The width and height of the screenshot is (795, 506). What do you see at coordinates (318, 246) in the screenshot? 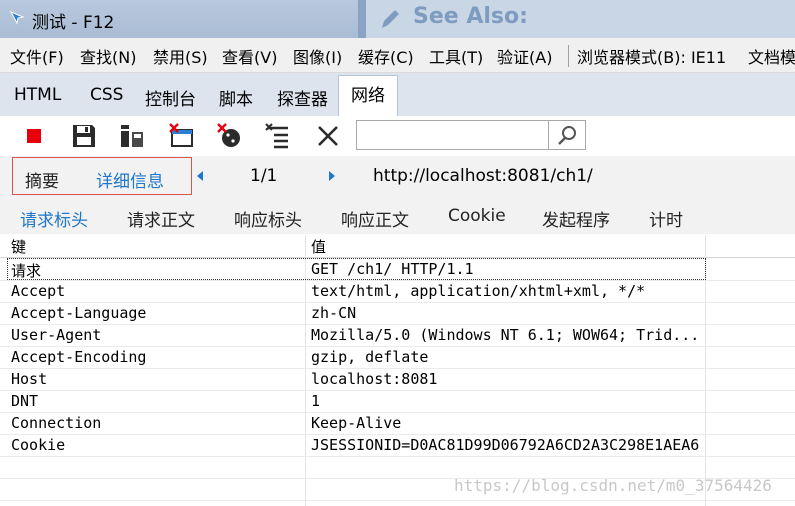
I see `value-column-header: 值` at bounding box center [318, 246].